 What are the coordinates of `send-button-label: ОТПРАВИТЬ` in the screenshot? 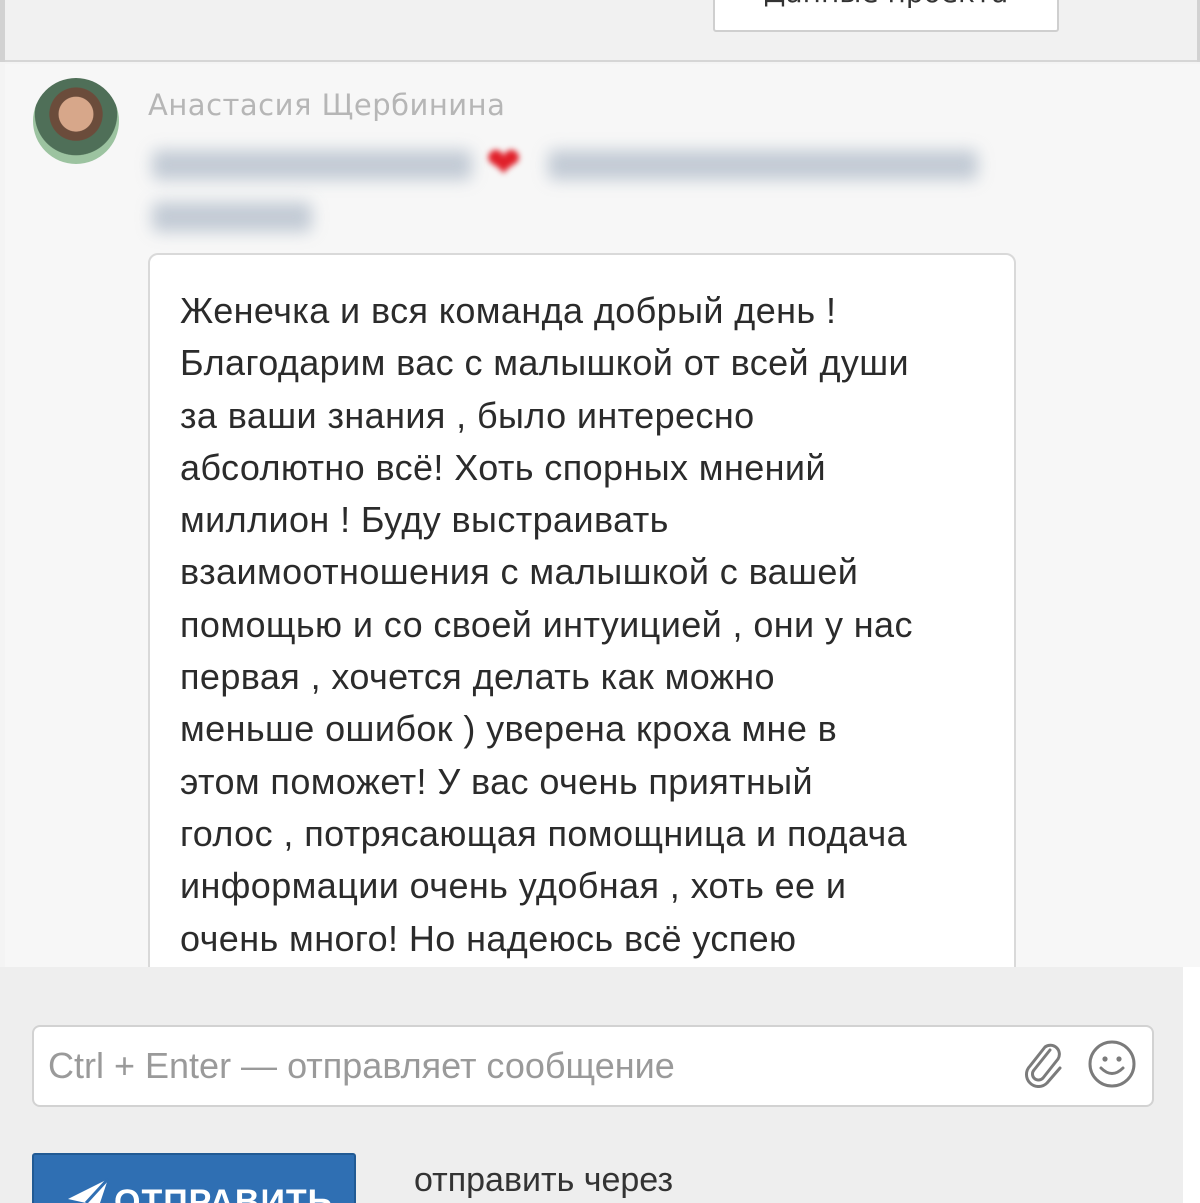 It's located at (224, 1193).